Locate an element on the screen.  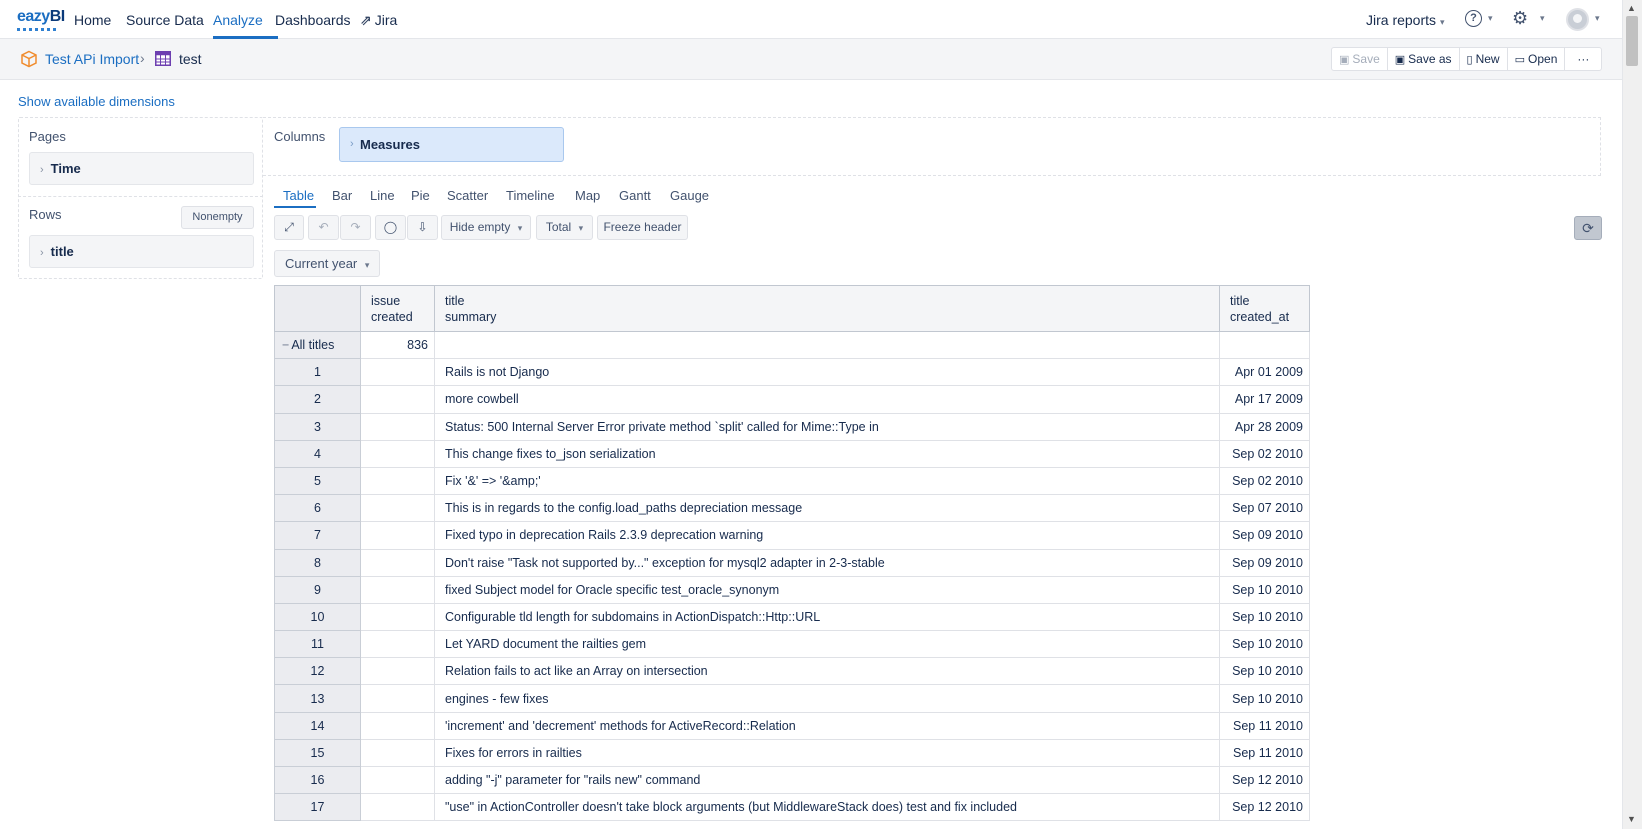
row-header-title: 4 is located at coordinates (317, 453).